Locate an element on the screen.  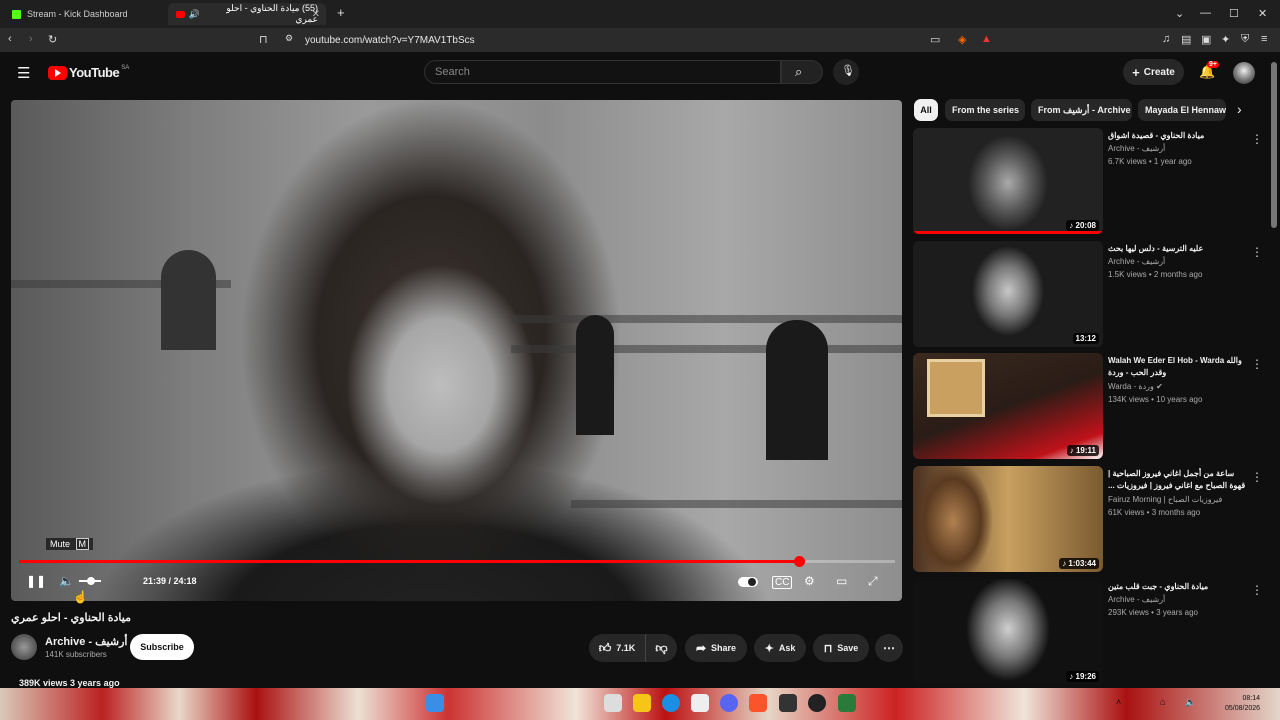
like-button: 👍︎ 7.1K is located at coordinates (617, 648).